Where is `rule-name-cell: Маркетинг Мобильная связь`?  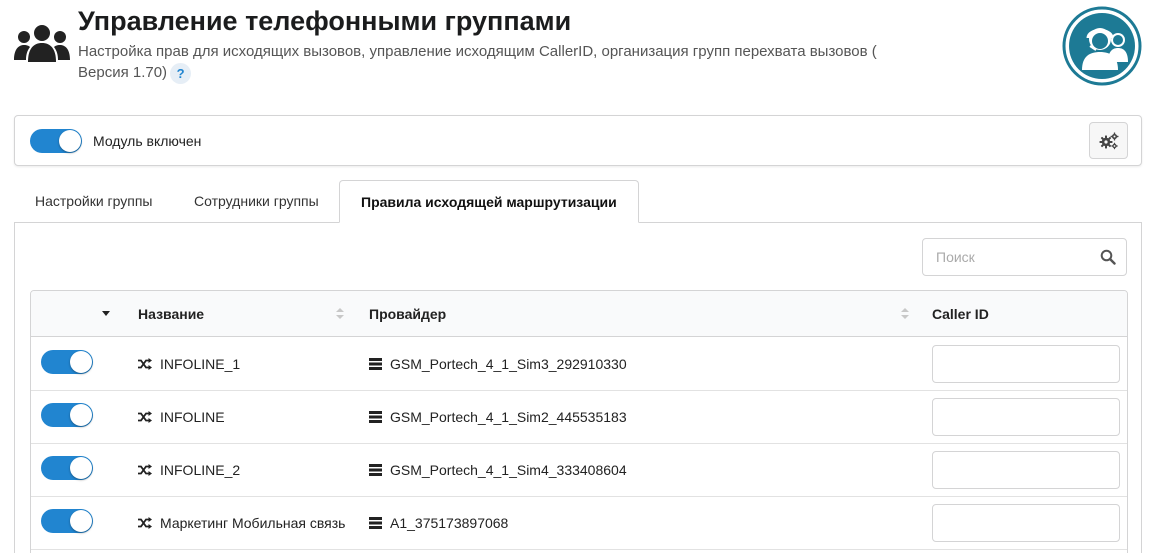 rule-name-cell: Маркетинг Мобильная связь is located at coordinates (241, 523).